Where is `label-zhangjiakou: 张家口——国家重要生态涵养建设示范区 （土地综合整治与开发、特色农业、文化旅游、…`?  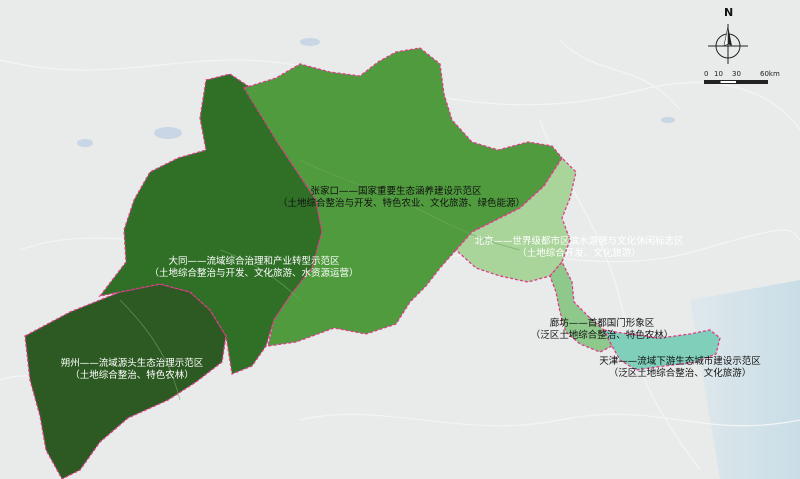 label-zhangjiakou: 张家口——国家重要生态涵养建设示范区 （土地综合整治与开发、特色农业、文化旅游、… is located at coordinates (402, 198).